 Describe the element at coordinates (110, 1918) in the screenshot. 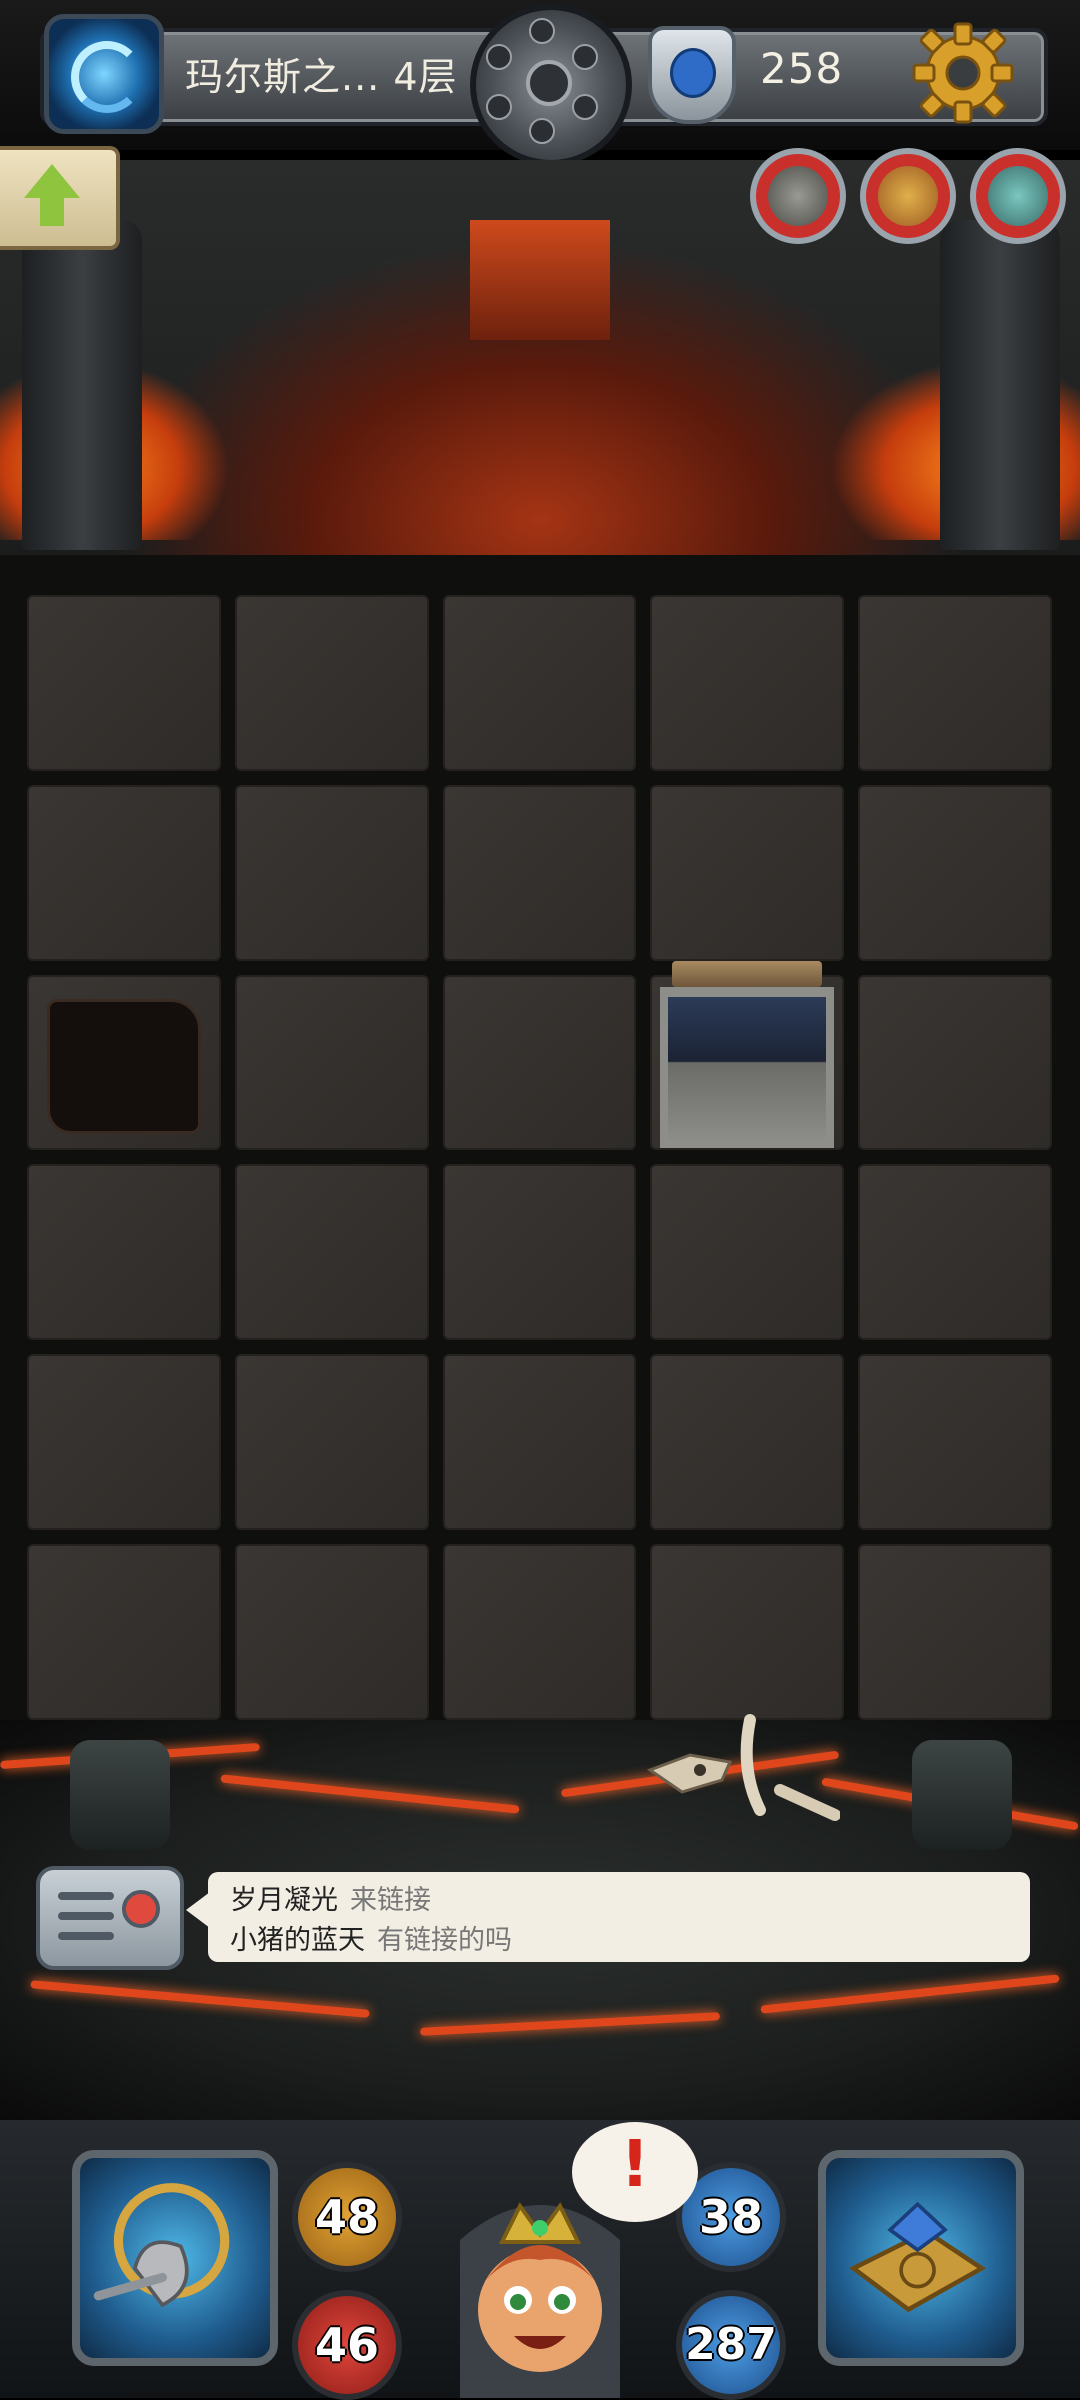

I see `chat-radio-button` at that location.